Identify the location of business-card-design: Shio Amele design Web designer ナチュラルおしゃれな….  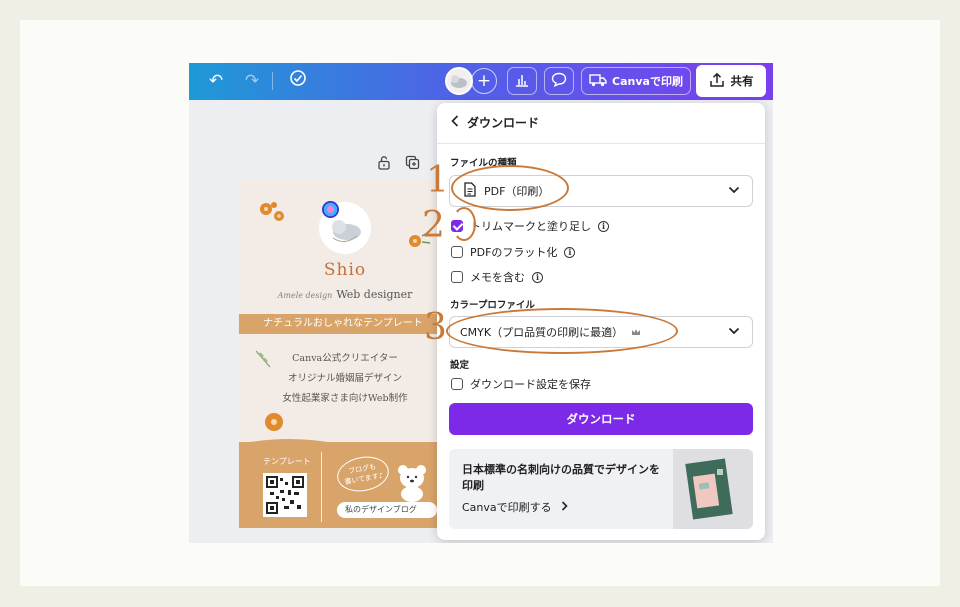
(339, 354).